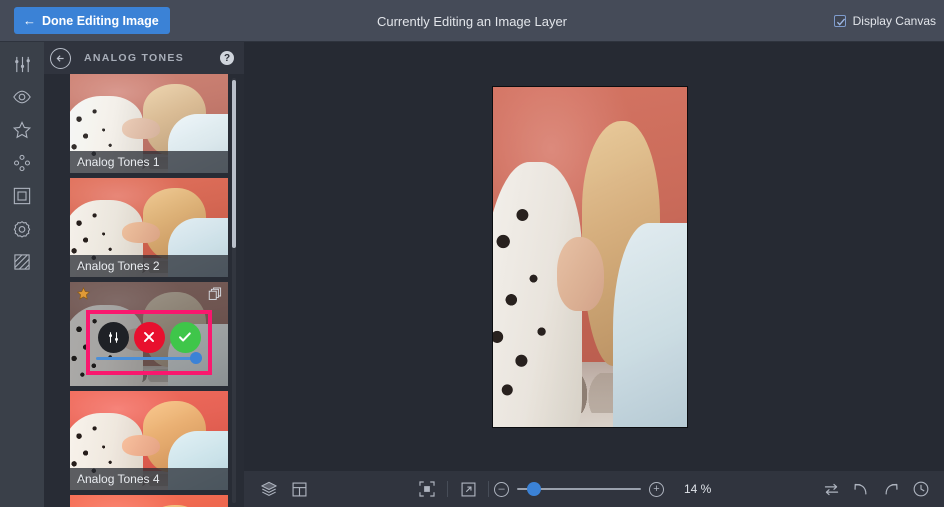  I want to click on layers-stack-icon, so click(269, 489).